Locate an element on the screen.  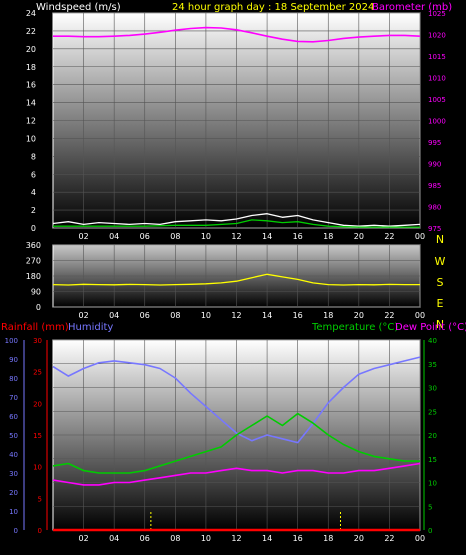
temperature-tick-label: 30 is located at coordinates (432, 389).